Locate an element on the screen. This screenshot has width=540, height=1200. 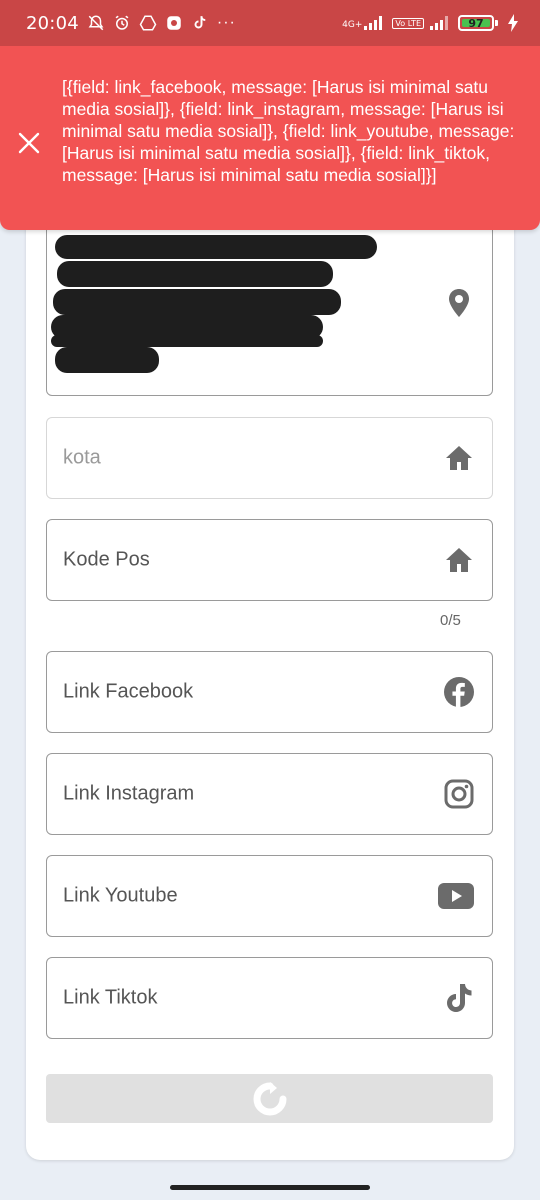
network-type: 4G+ is located at coordinates (352, 25).